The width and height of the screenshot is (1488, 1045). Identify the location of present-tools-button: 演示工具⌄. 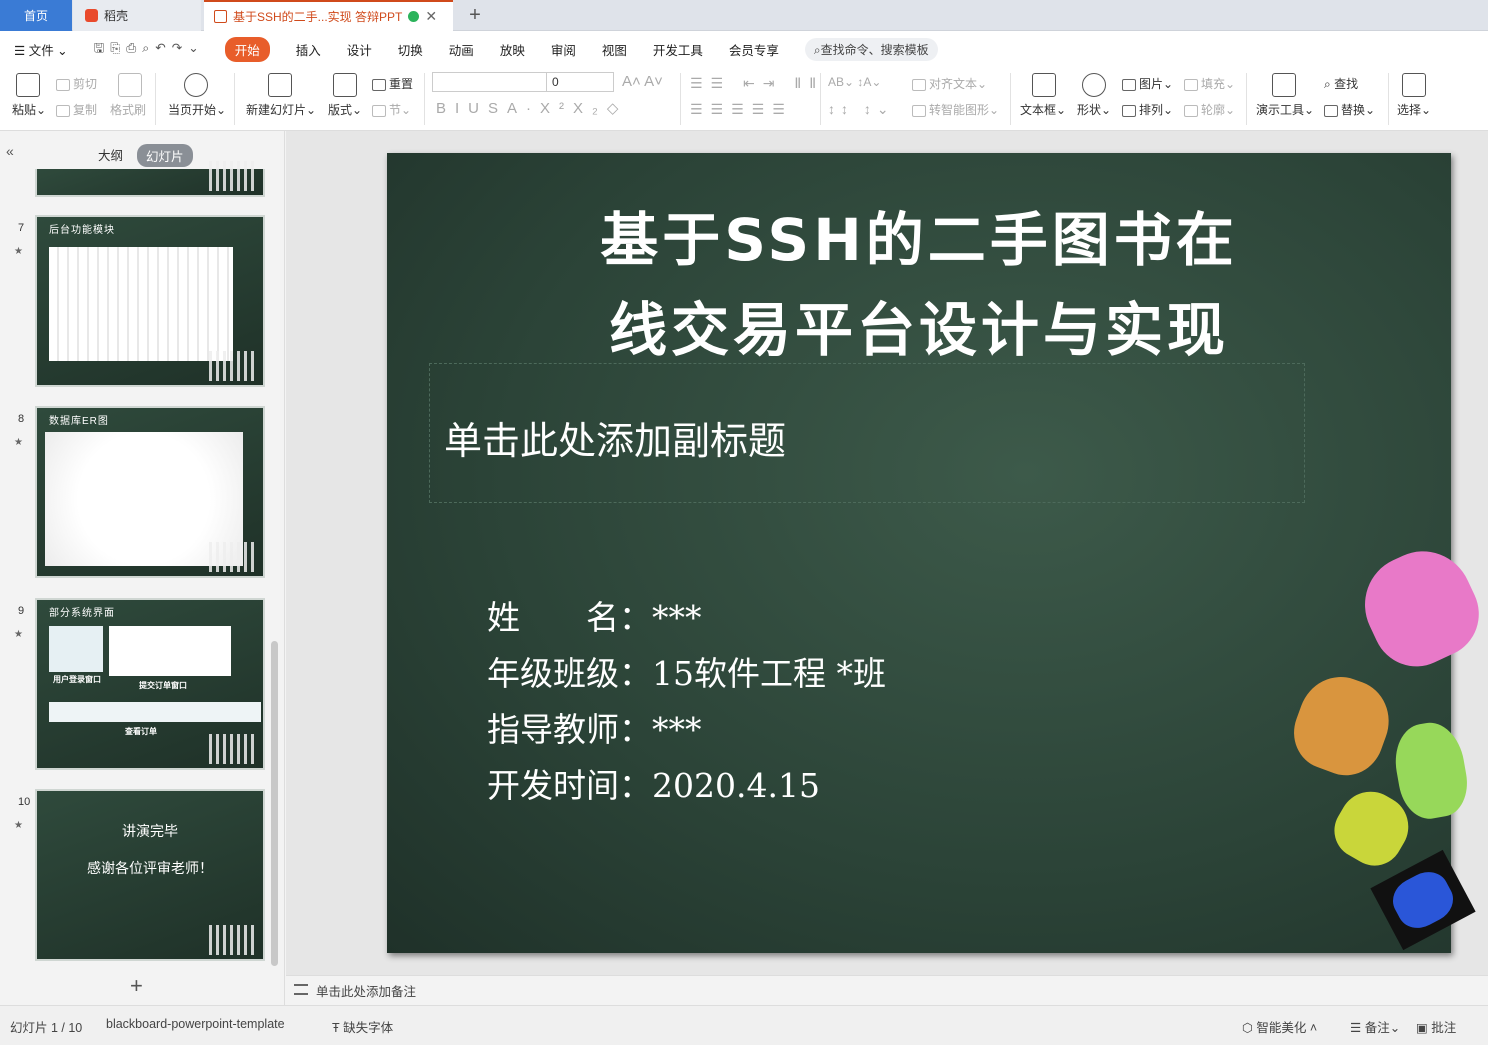
(1285, 109).